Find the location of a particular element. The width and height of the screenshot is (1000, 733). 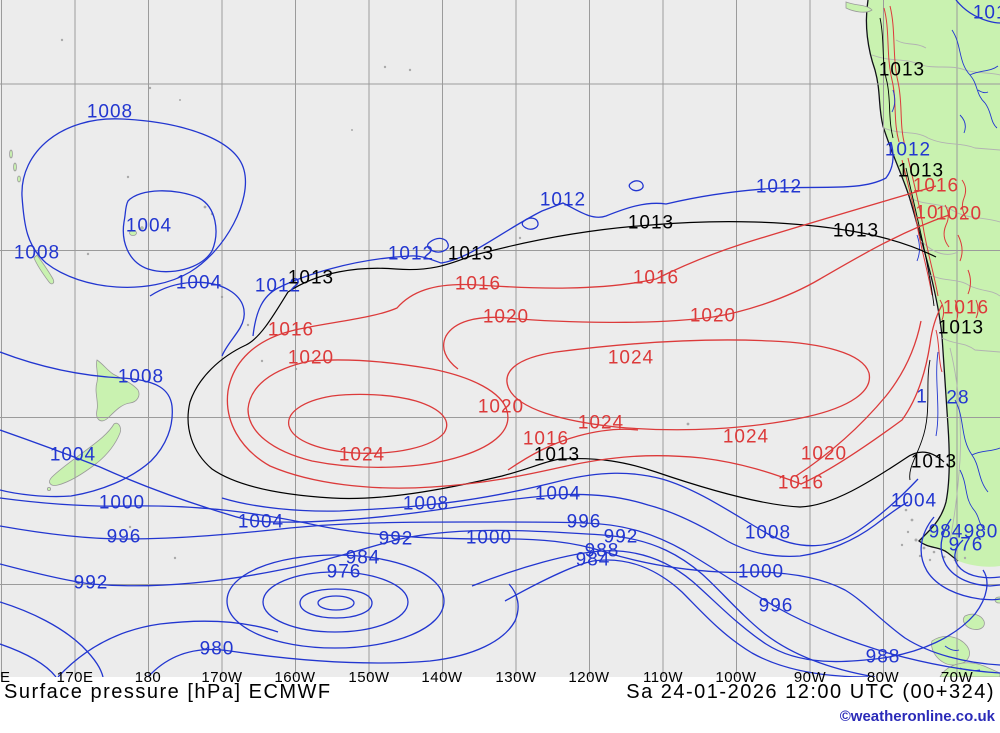

product-title: Surface pressure [hPa] ECMWF is located at coordinates (168, 692).